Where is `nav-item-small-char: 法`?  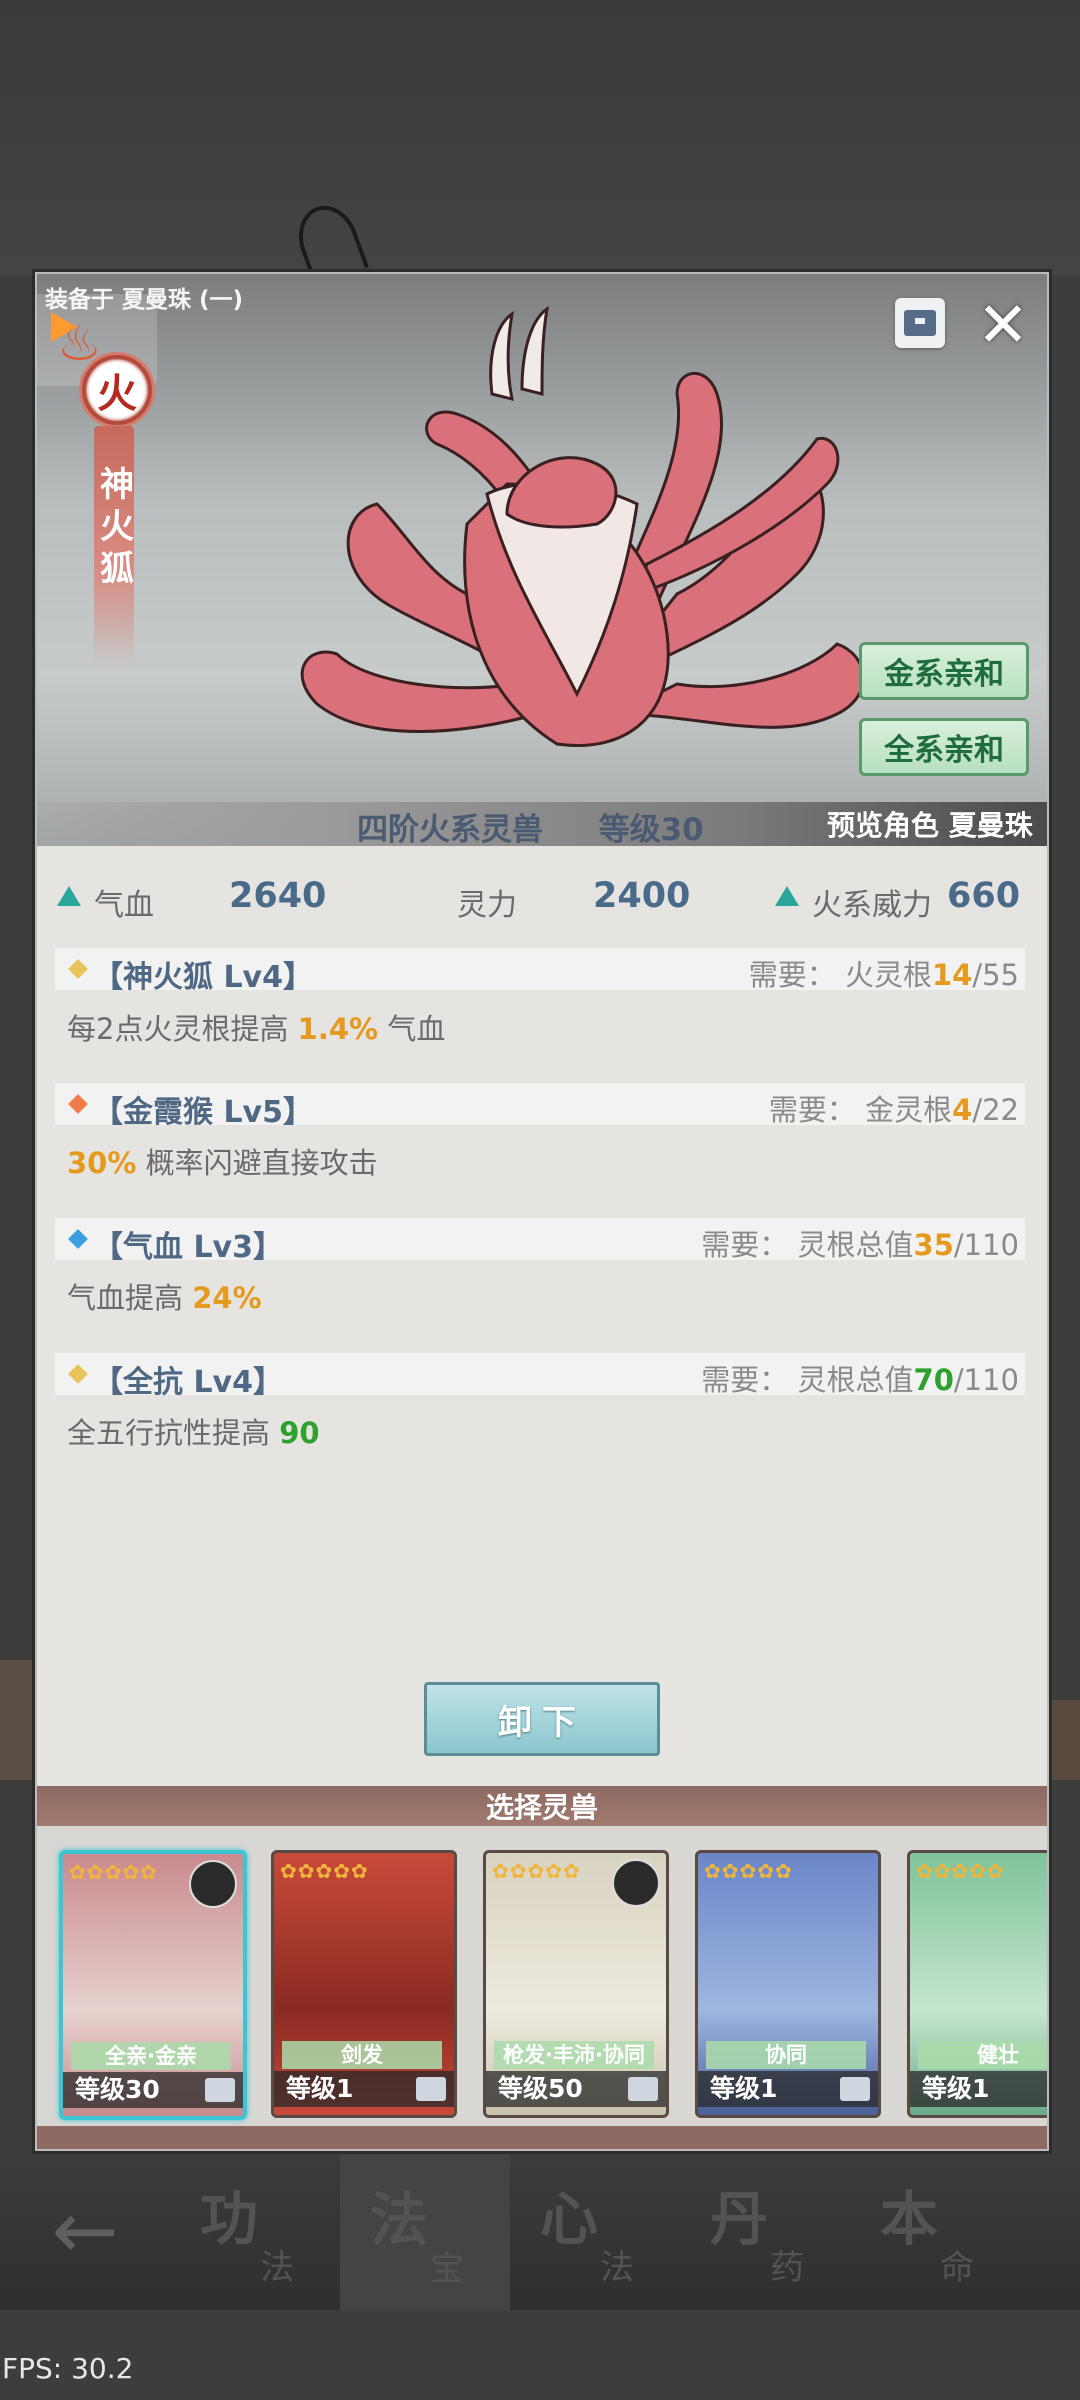
nav-item-small-char: 法 is located at coordinates (277, 2268).